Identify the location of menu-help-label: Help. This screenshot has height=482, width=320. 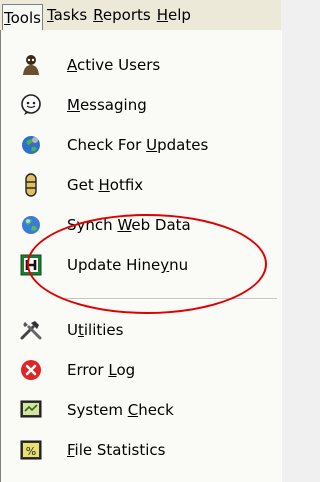
(173, 15).